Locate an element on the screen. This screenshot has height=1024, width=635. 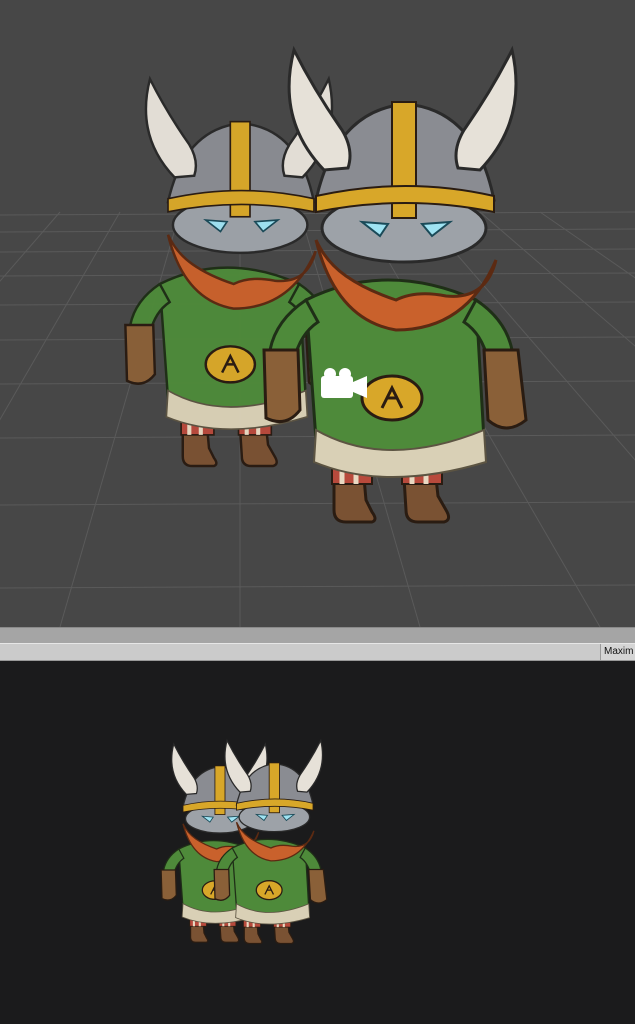
maximize-on-play-toggle: Maxim is located at coordinates (617, 652).